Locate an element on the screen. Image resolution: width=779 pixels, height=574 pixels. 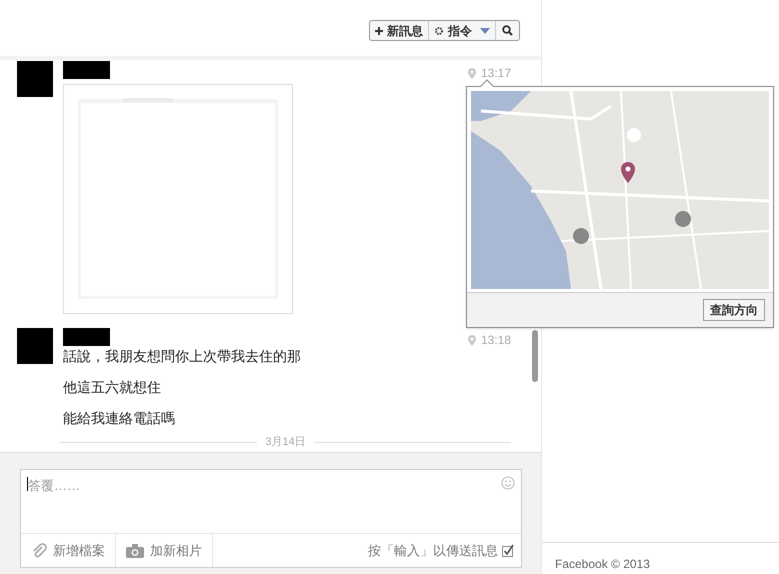
caret-icon is located at coordinates (485, 31).